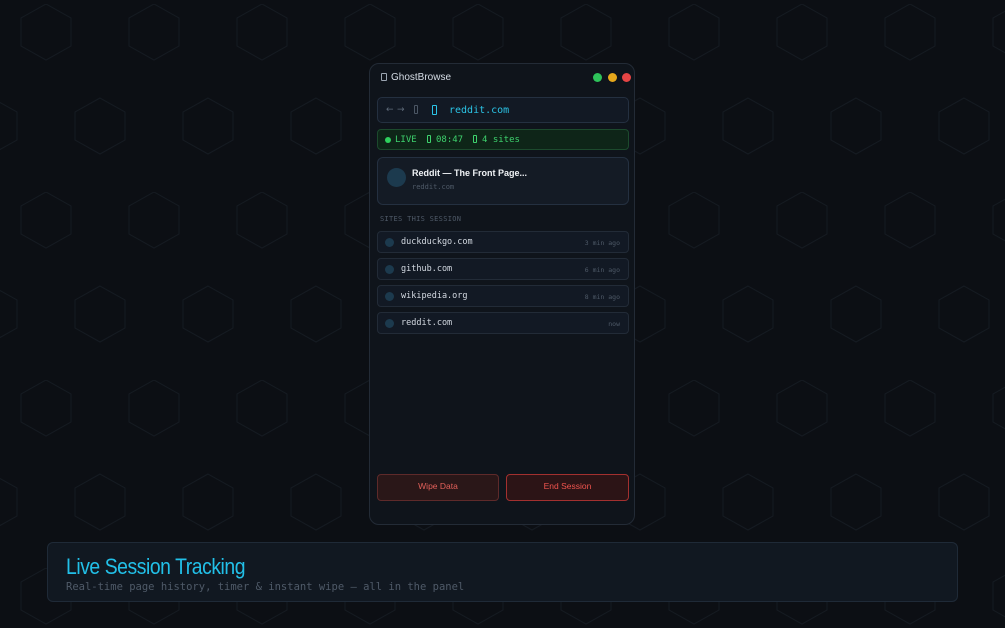 This screenshot has height=628, width=1005. What do you see at coordinates (427, 269) in the screenshot?
I see `site-name: github.com` at bounding box center [427, 269].